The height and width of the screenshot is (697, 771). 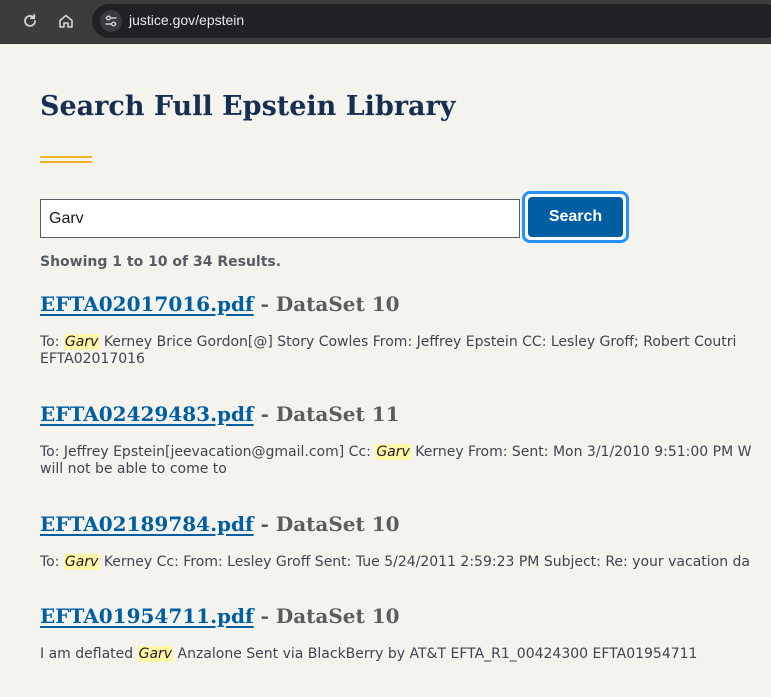 I want to click on snippet-text: will not be able to come to, so click(x=133, y=469).